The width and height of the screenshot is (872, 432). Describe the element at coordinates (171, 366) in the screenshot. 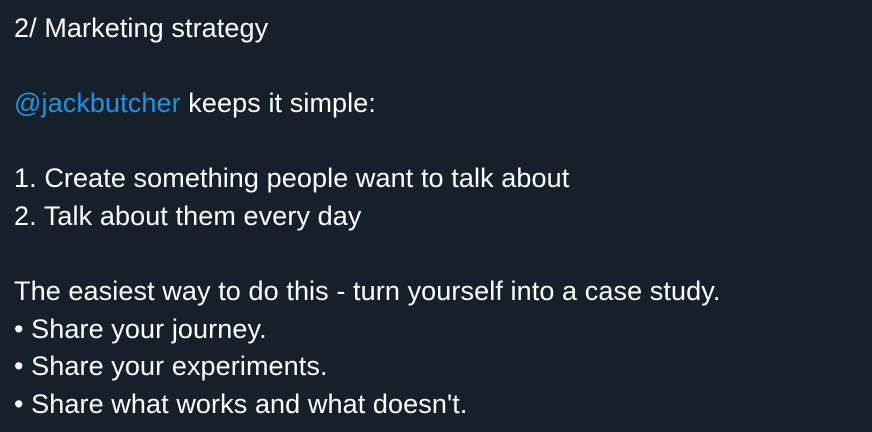

I see `bullet-item-experiments: • Share your experiments.` at that location.